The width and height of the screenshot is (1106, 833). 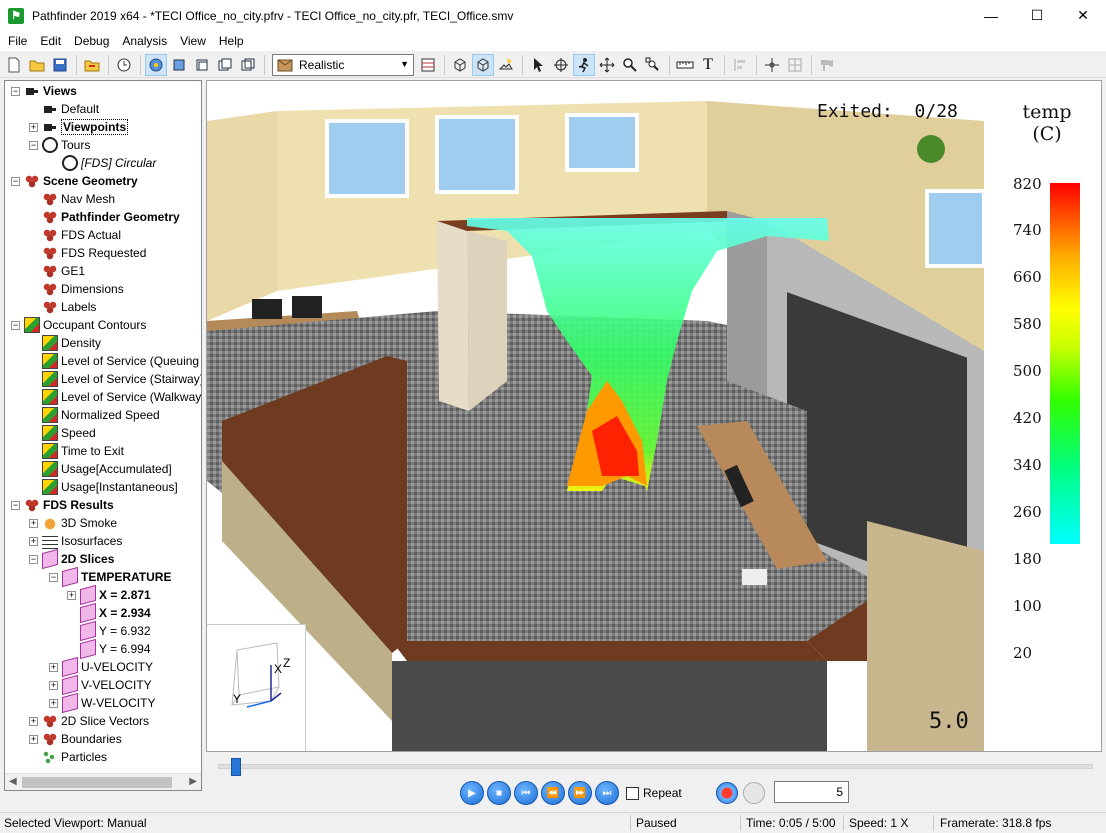 I want to click on timeline-slider-thumb, so click(x=236, y=767).